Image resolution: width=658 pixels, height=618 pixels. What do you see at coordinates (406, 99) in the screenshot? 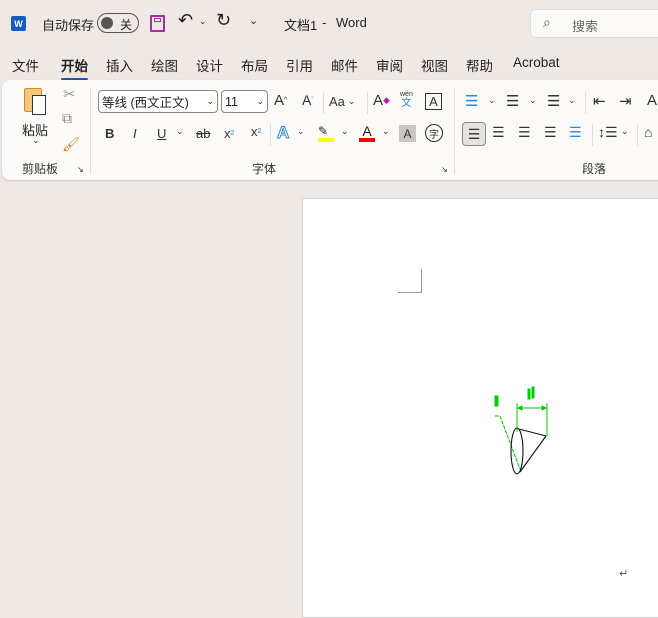
I see `phonetic-guide-button: wén 文` at bounding box center [406, 99].